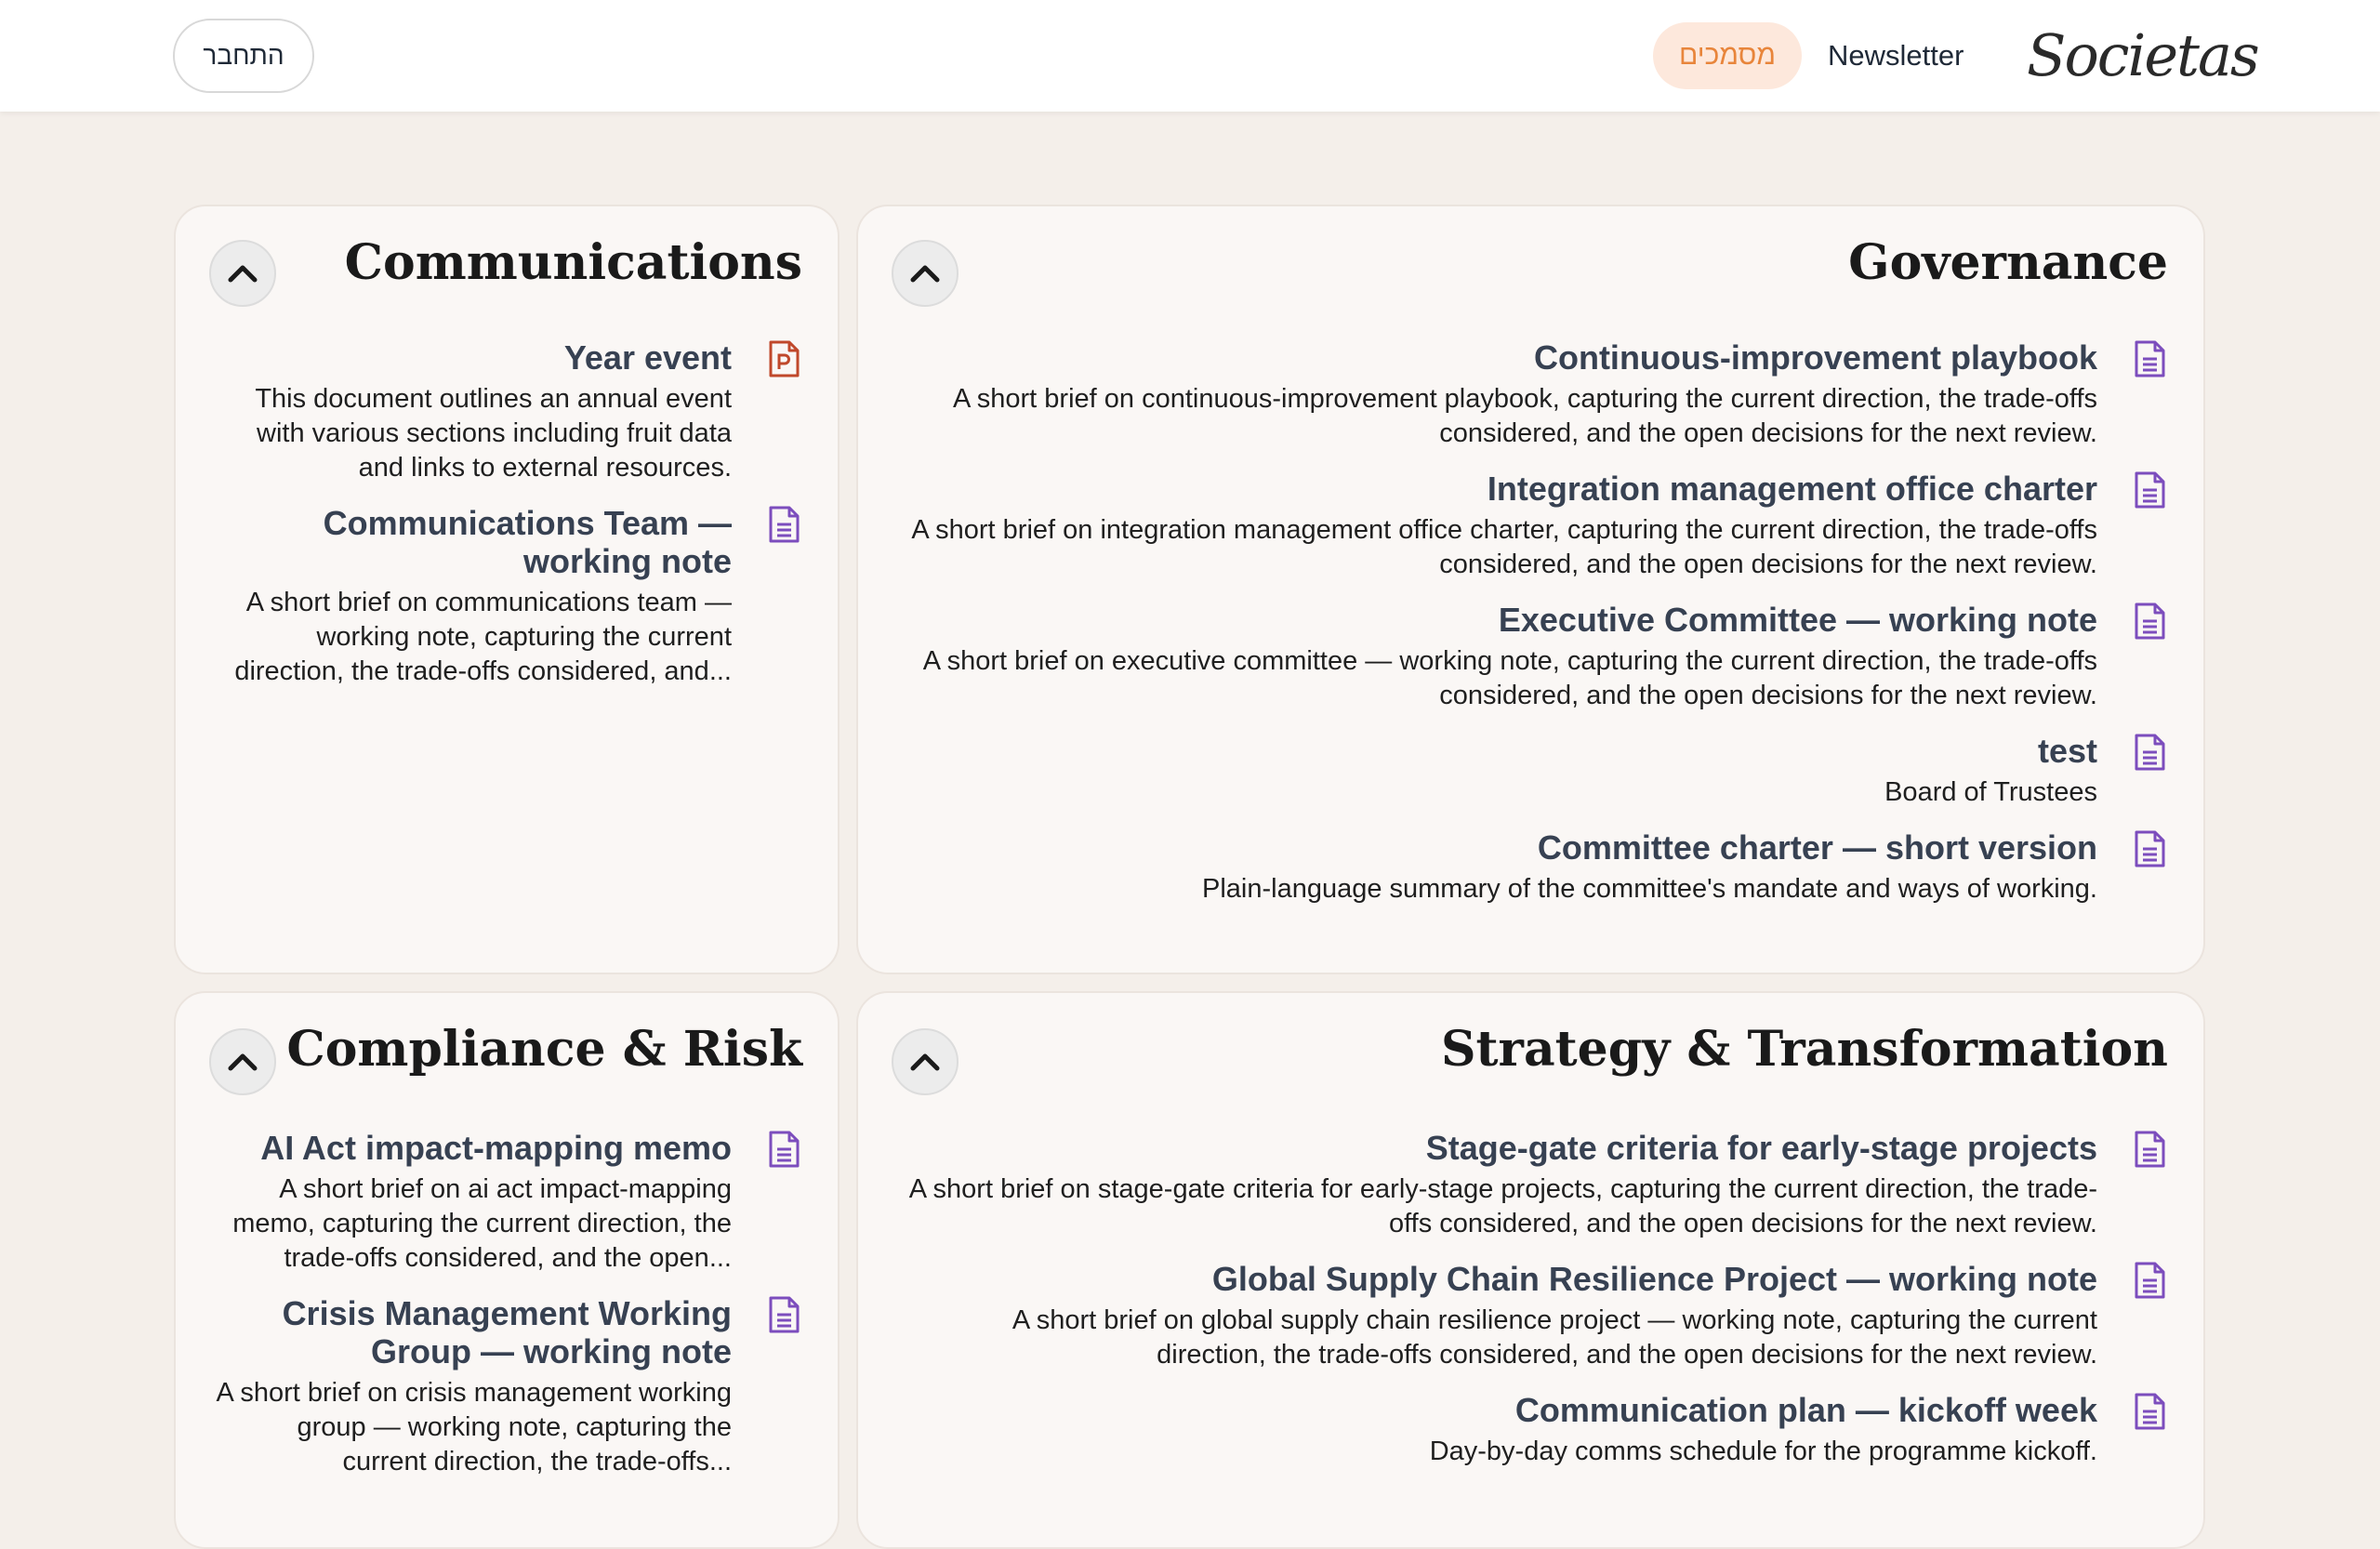  Describe the element at coordinates (243, 56) in the screenshot. I see `login-button: התחבר` at that location.